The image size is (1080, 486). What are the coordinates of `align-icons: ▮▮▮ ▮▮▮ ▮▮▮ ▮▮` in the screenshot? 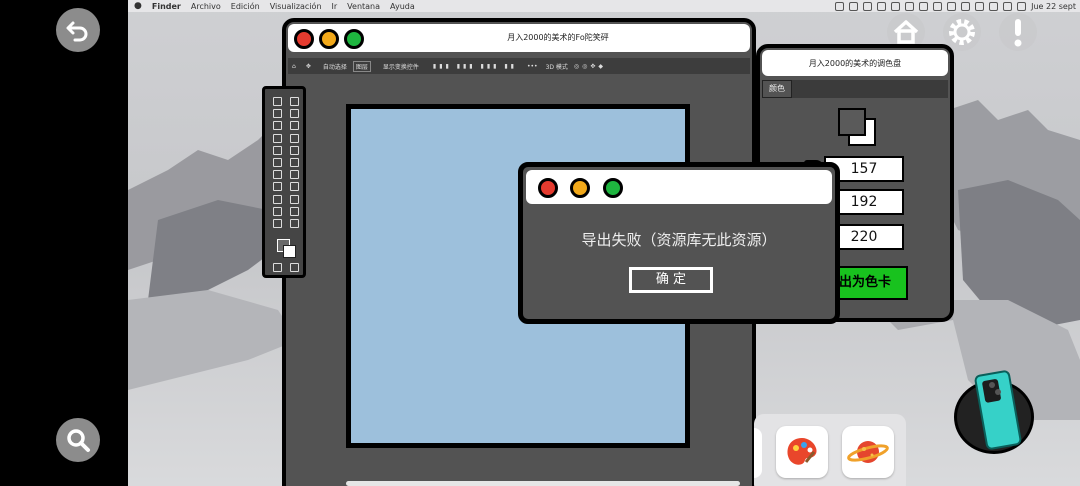 It's located at (475, 66).